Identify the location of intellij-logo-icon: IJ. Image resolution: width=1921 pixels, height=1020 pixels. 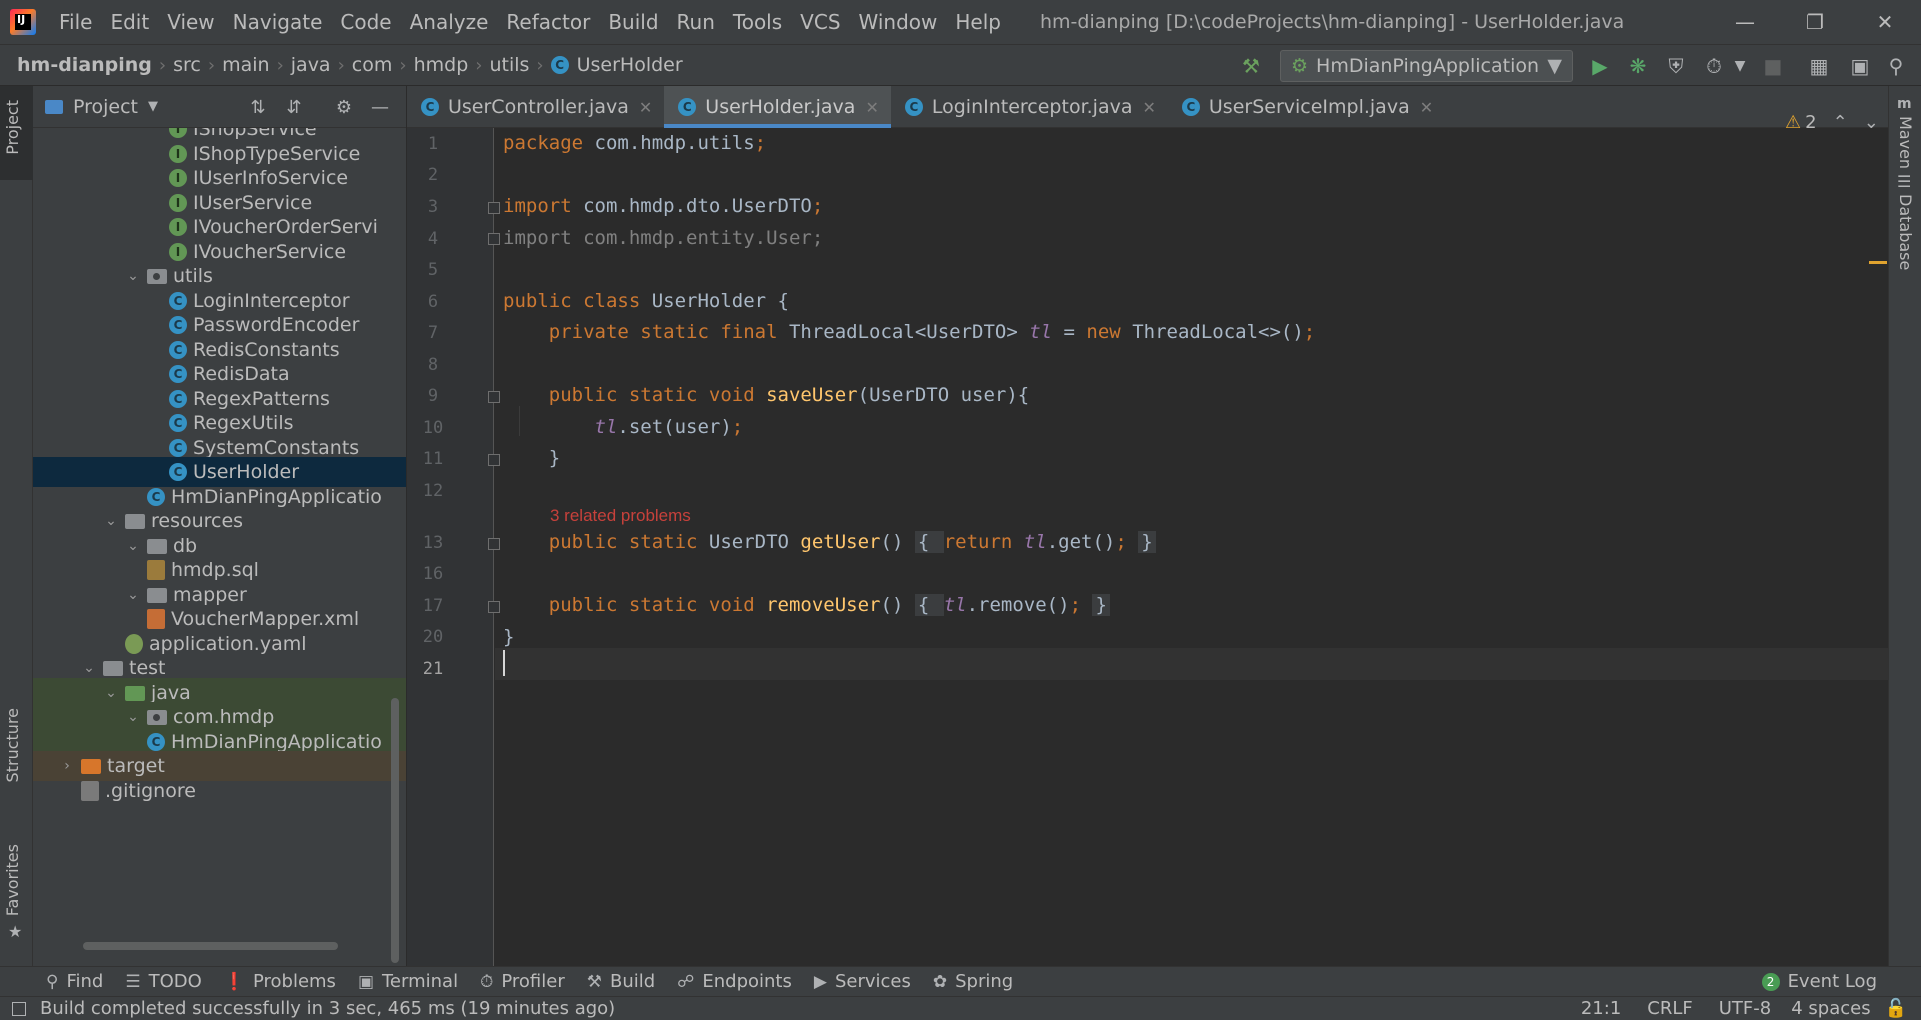
(23, 22).